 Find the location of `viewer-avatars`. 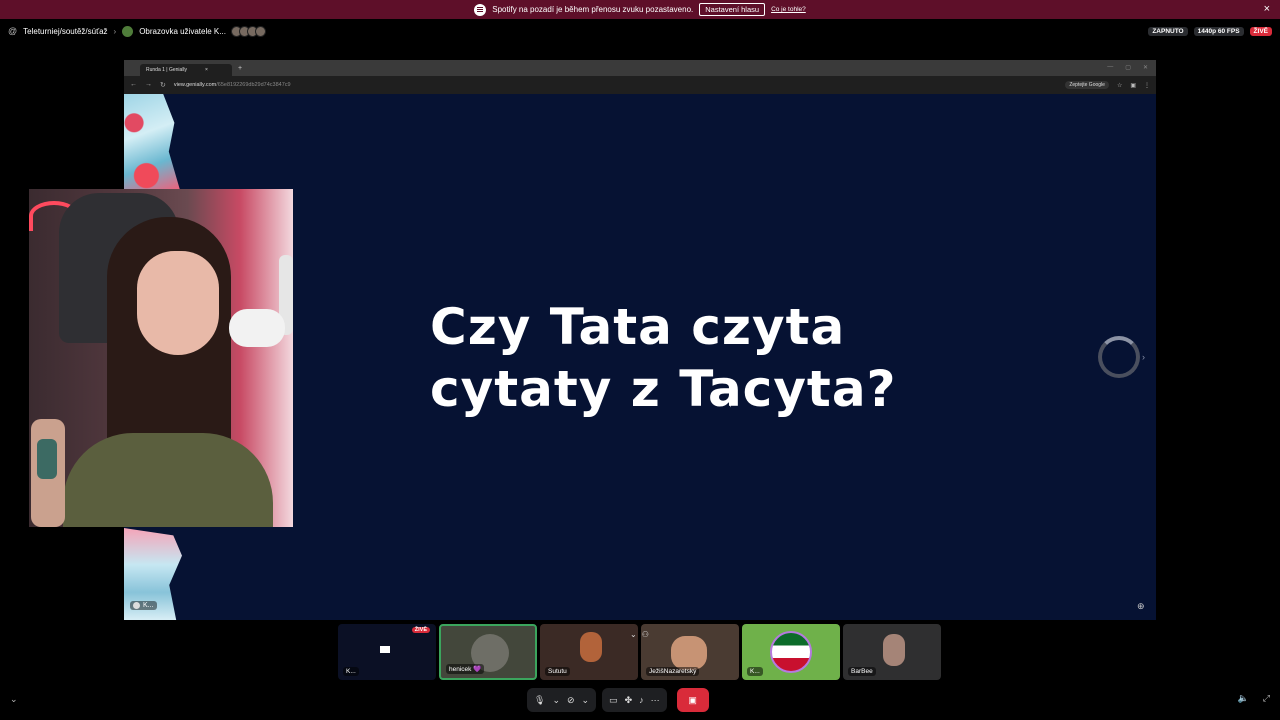

viewer-avatars is located at coordinates (248, 31).